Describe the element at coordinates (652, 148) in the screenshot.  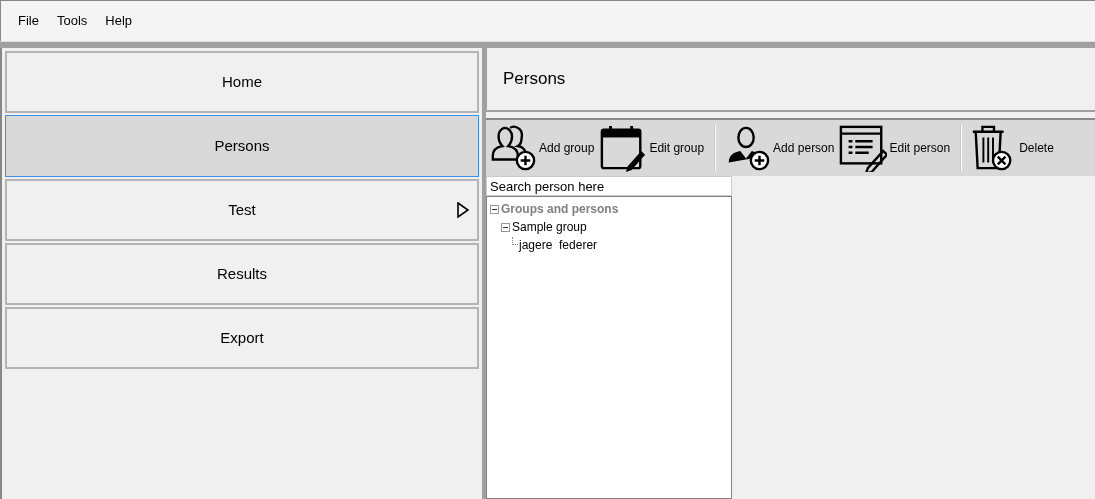
I see `edit-group-button: Edit group` at that location.